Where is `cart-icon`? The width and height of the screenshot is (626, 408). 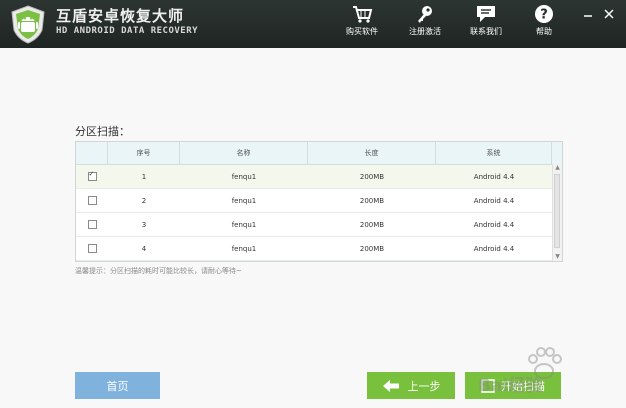
cart-icon is located at coordinates (363, 14).